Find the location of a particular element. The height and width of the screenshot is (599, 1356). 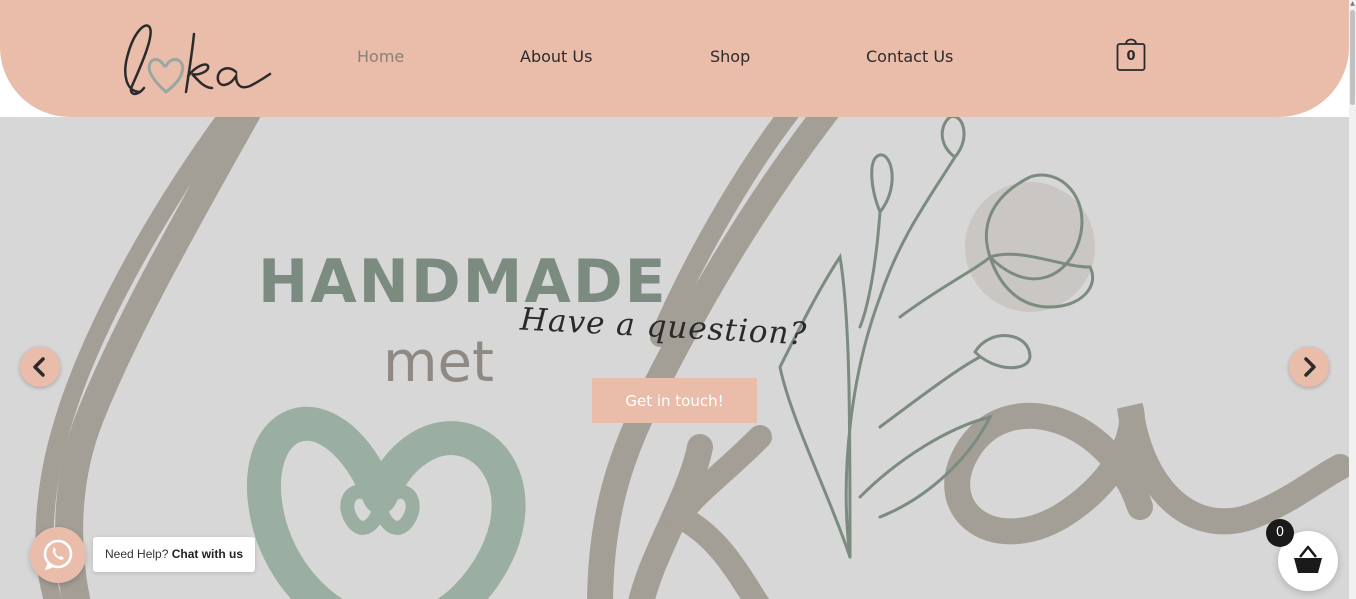

whatsapp-chat-button is located at coordinates (58, 555).